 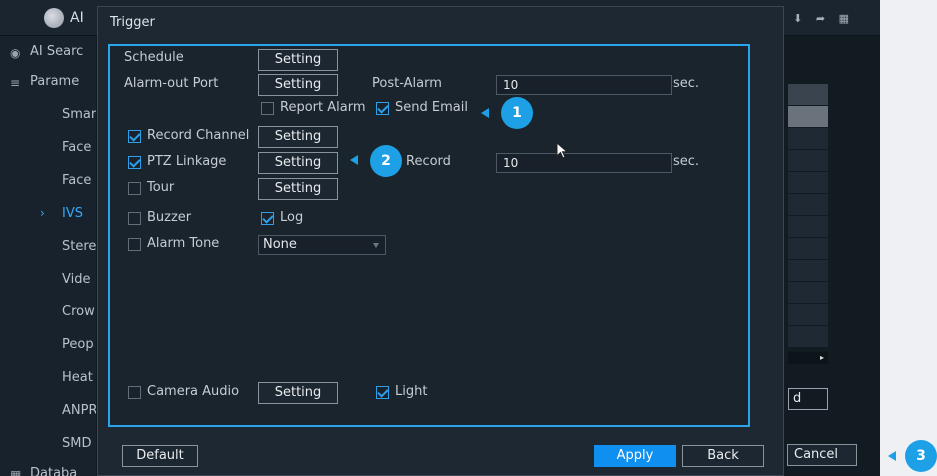 What do you see at coordinates (298, 163) in the screenshot?
I see `ptz-linkage-setting-button: Setting` at bounding box center [298, 163].